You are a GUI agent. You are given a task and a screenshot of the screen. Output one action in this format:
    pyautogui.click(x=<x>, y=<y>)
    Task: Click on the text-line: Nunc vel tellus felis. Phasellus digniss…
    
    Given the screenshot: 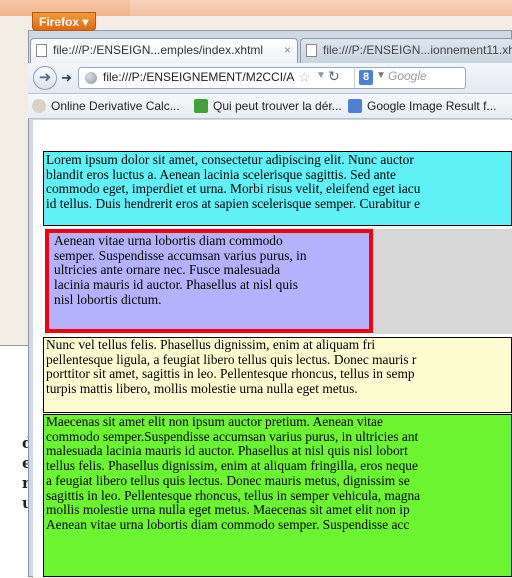 What is the action you would take?
    pyautogui.click(x=211, y=344)
    